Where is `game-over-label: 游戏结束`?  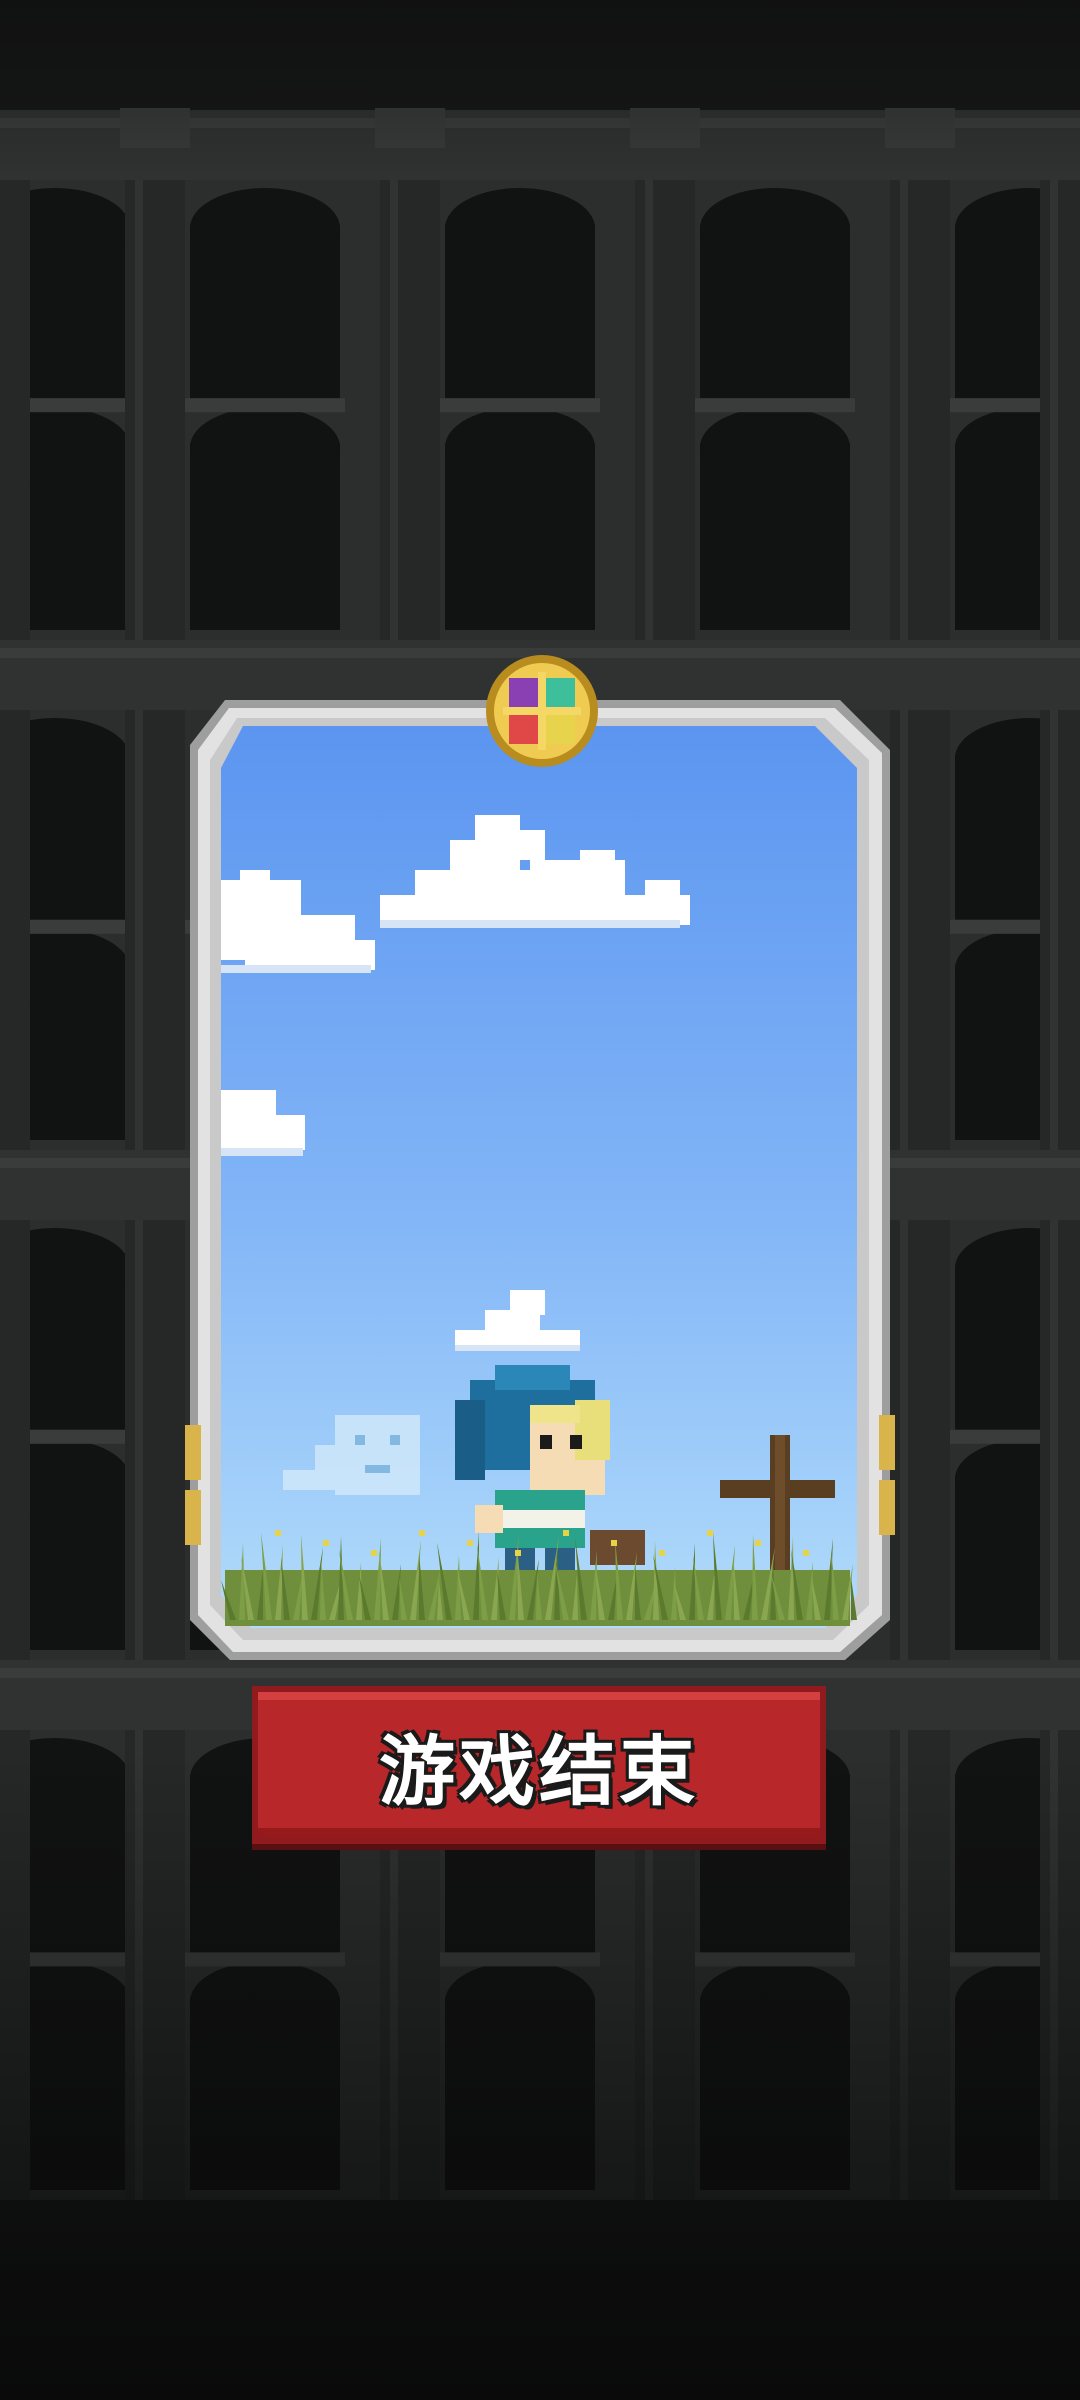
game-over-label: 游戏结束 is located at coordinates (538, 1772).